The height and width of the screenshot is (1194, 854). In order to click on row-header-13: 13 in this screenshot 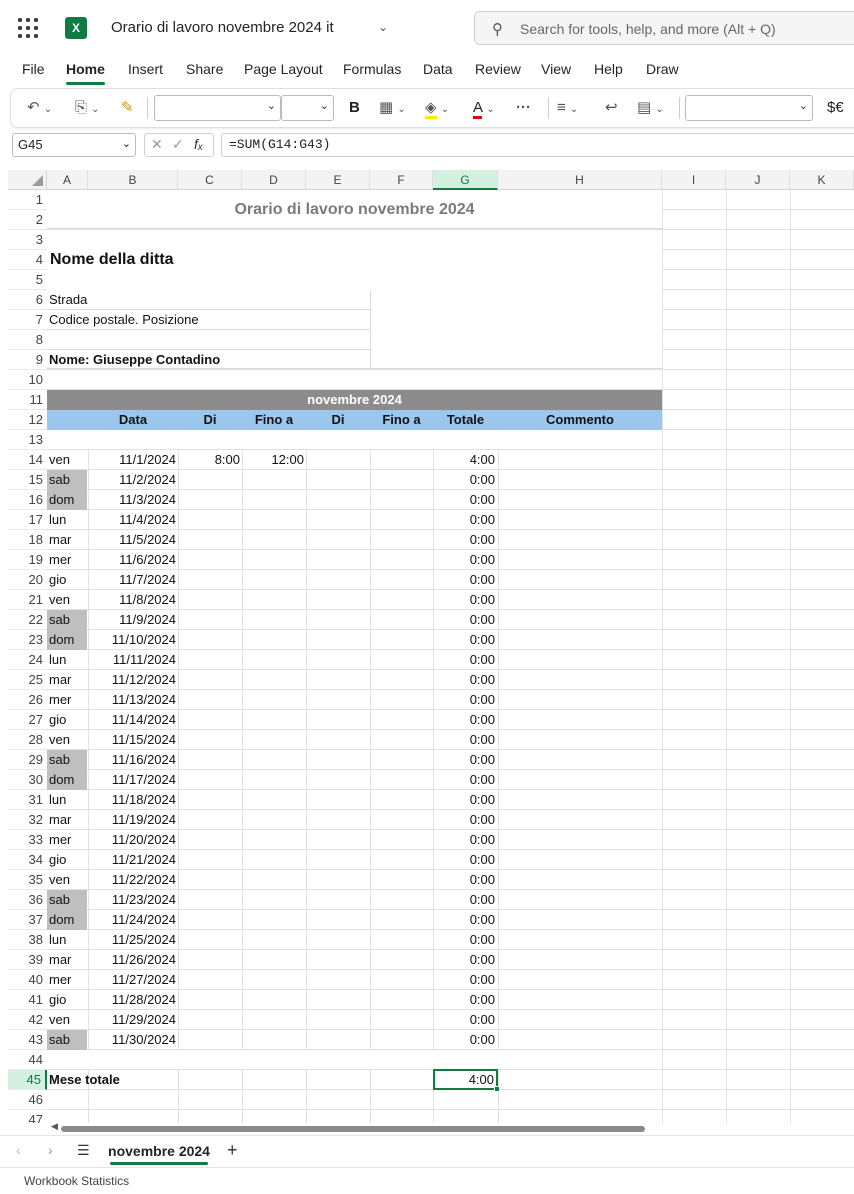, I will do `click(27, 440)`.